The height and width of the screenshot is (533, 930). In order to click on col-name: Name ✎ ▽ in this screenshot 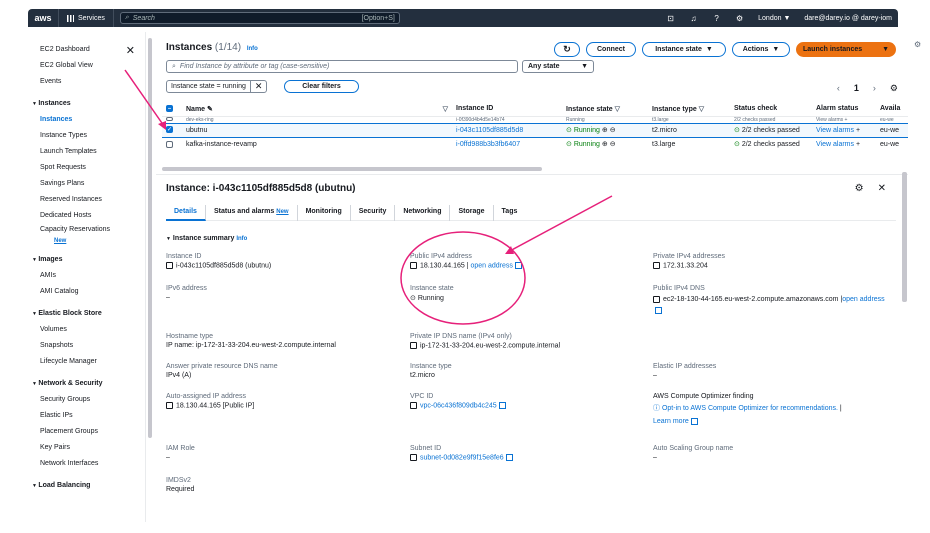, I will do `click(317, 109)`.